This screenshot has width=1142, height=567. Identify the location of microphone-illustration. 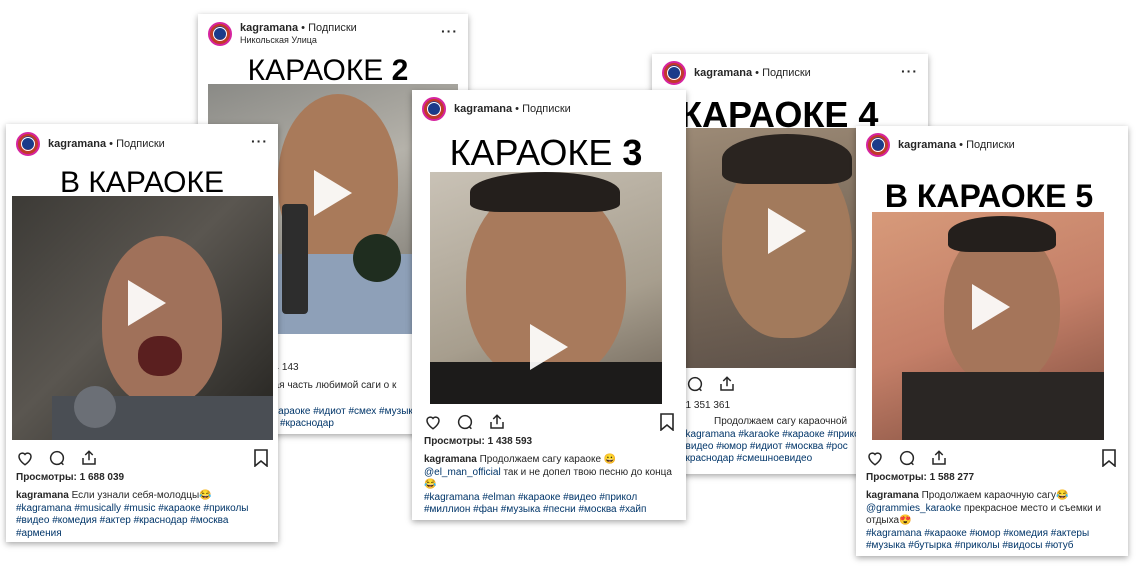
(95, 407).